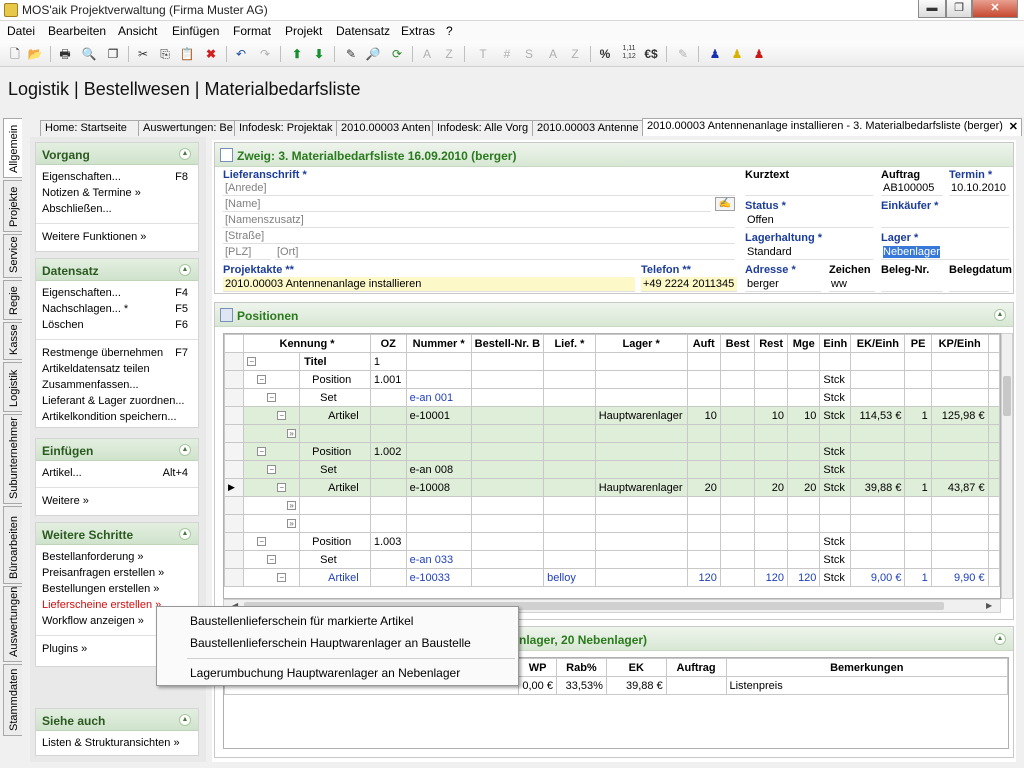 Image resolution: width=1024 pixels, height=768 pixels. I want to click on expand-icon: », so click(292, 434).